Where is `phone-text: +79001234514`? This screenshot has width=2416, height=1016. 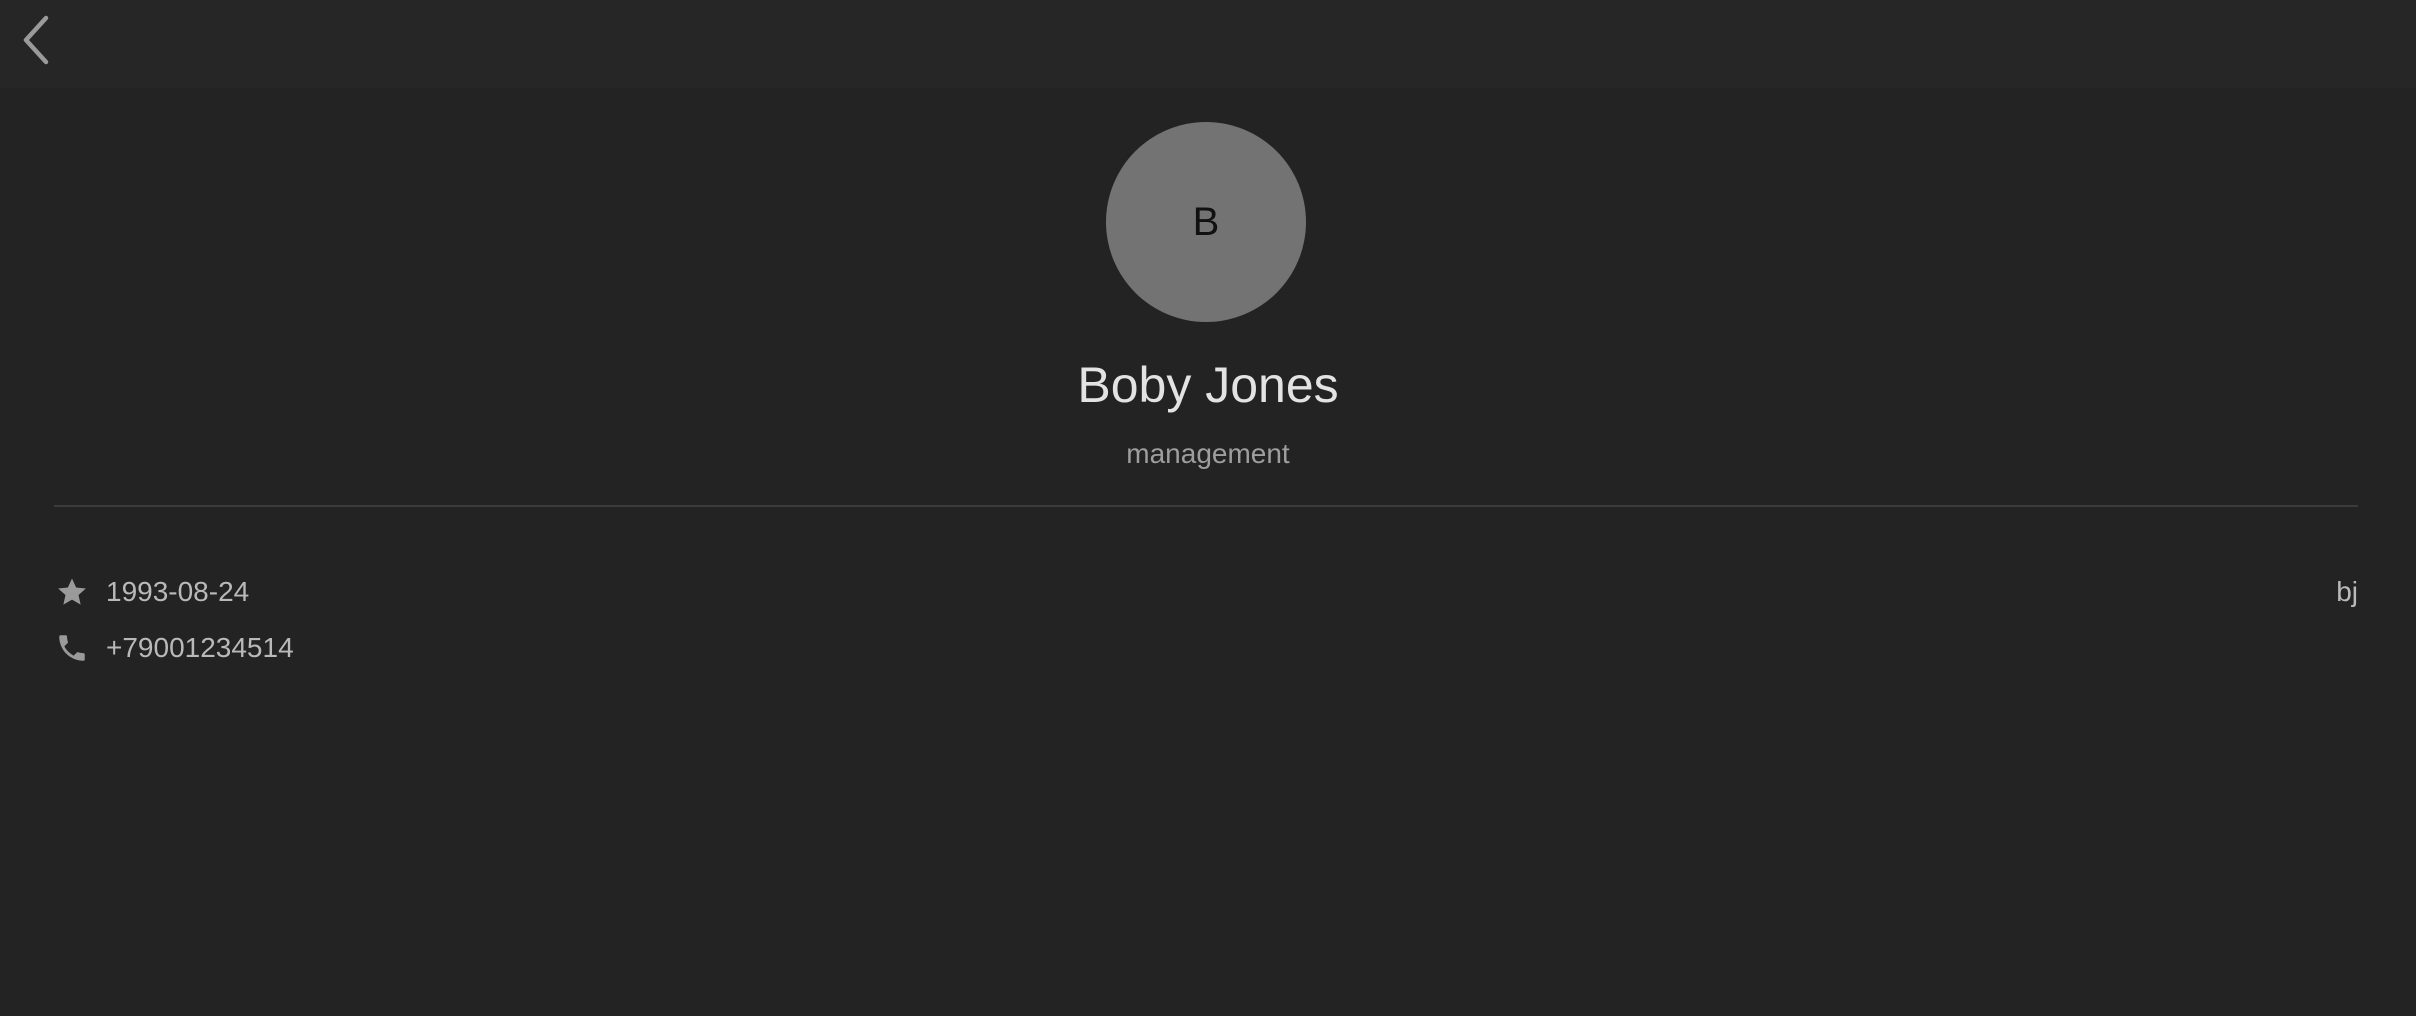
phone-text: +79001234514 is located at coordinates (200, 648).